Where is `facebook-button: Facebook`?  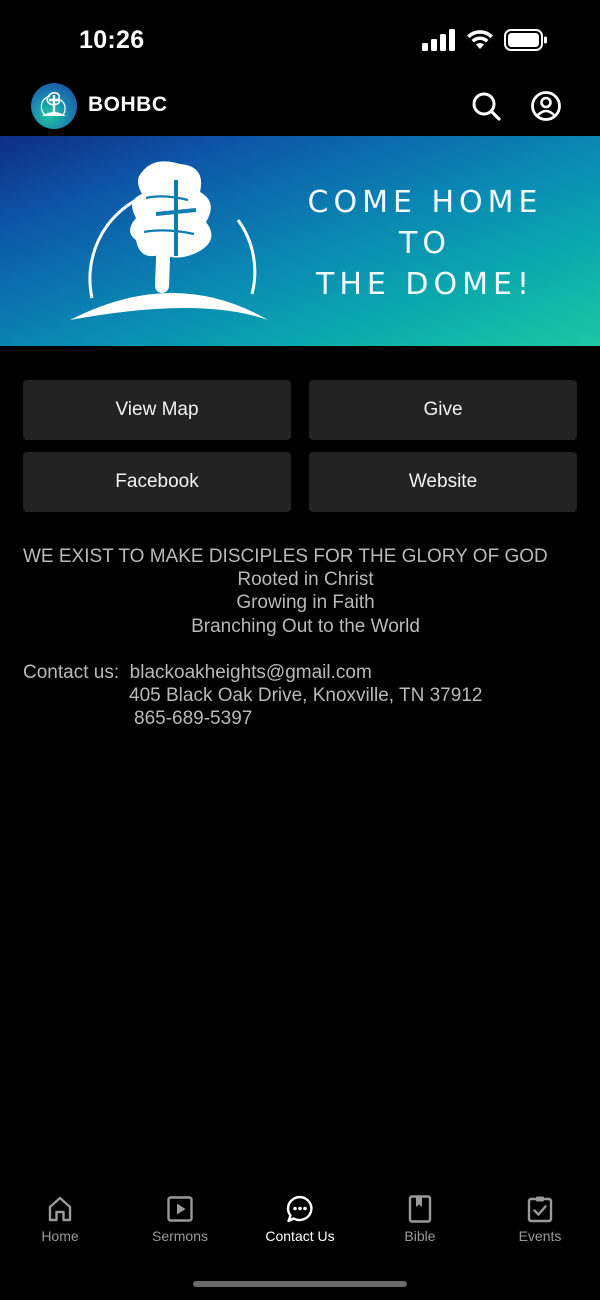
facebook-button: Facebook is located at coordinates (157, 482).